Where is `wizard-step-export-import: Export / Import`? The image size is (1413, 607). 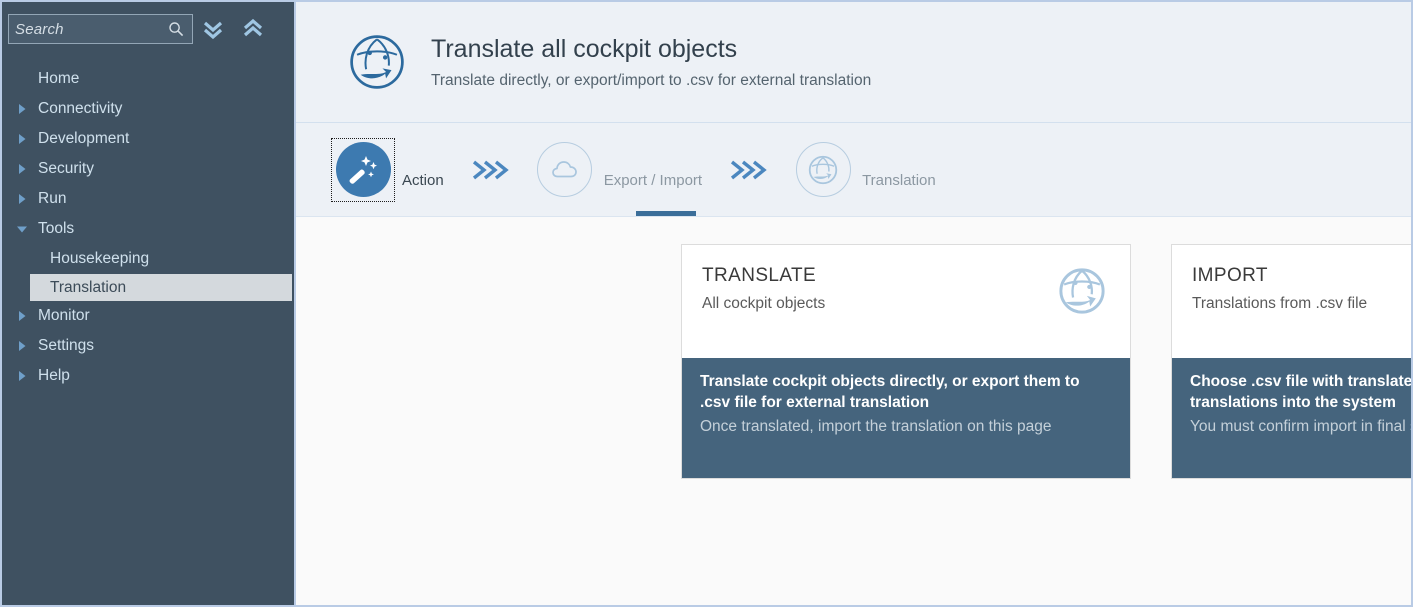 wizard-step-export-import: Export / Import is located at coordinates (618, 170).